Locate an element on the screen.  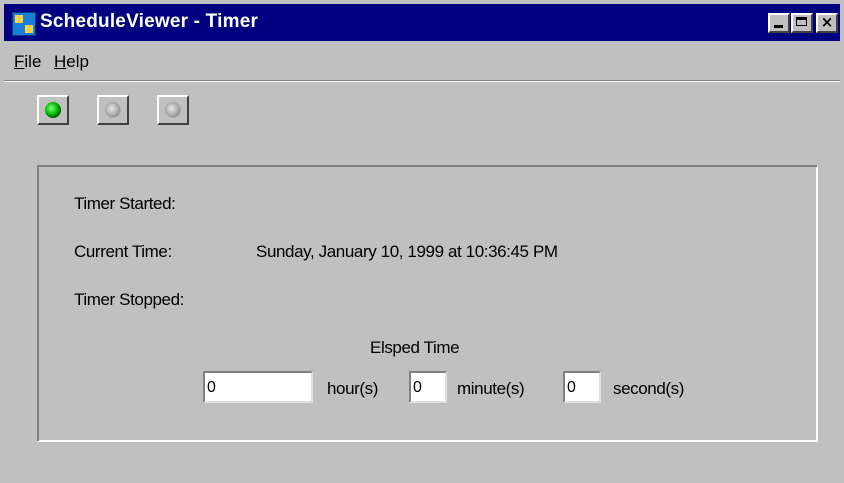
menu-help-mnemonic: H is located at coordinates (60, 61).